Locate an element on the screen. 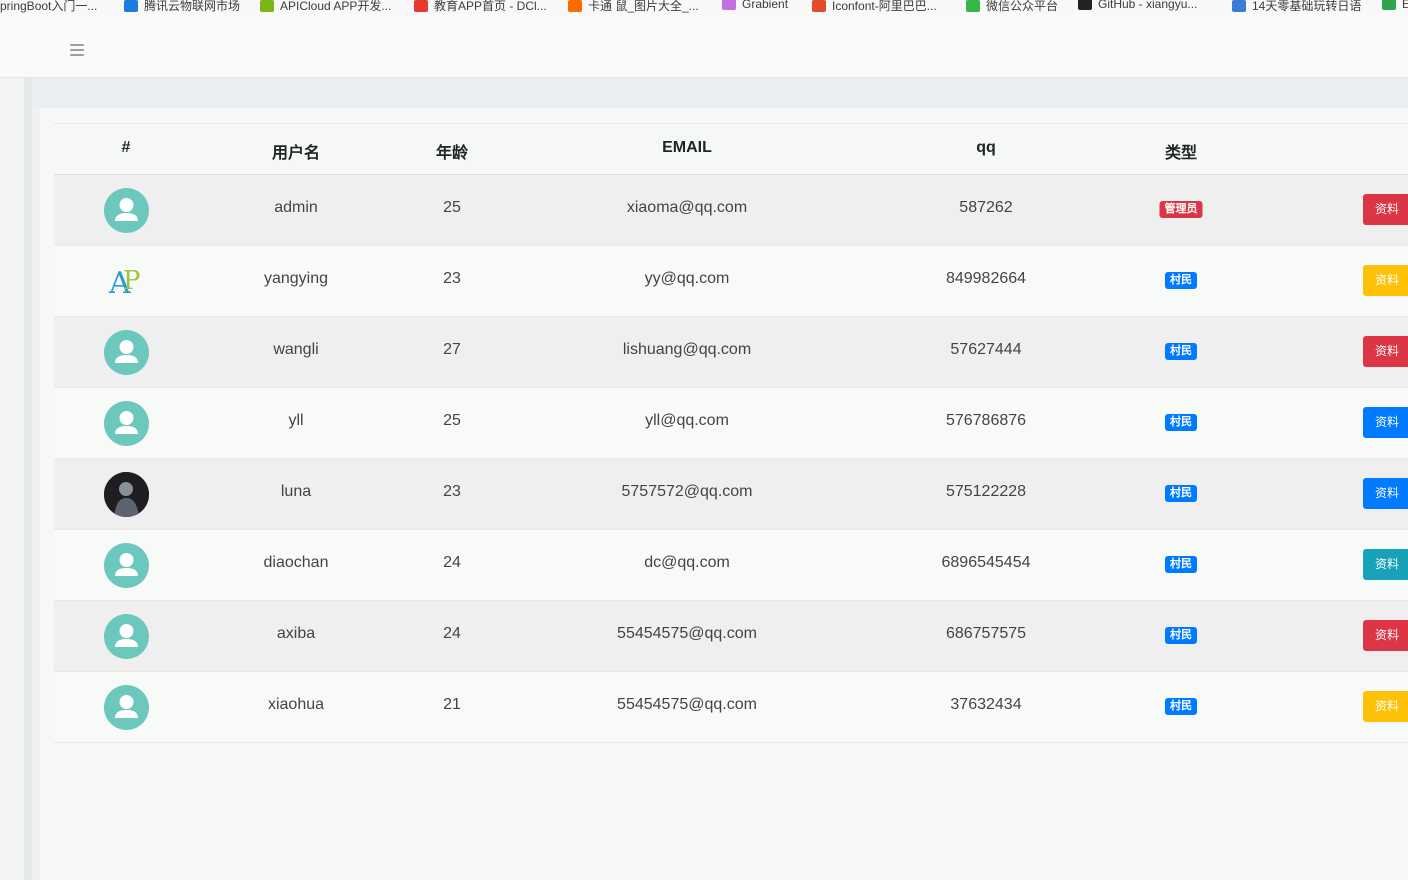 The height and width of the screenshot is (880, 1408). wechat-icon is located at coordinates (973, 6).